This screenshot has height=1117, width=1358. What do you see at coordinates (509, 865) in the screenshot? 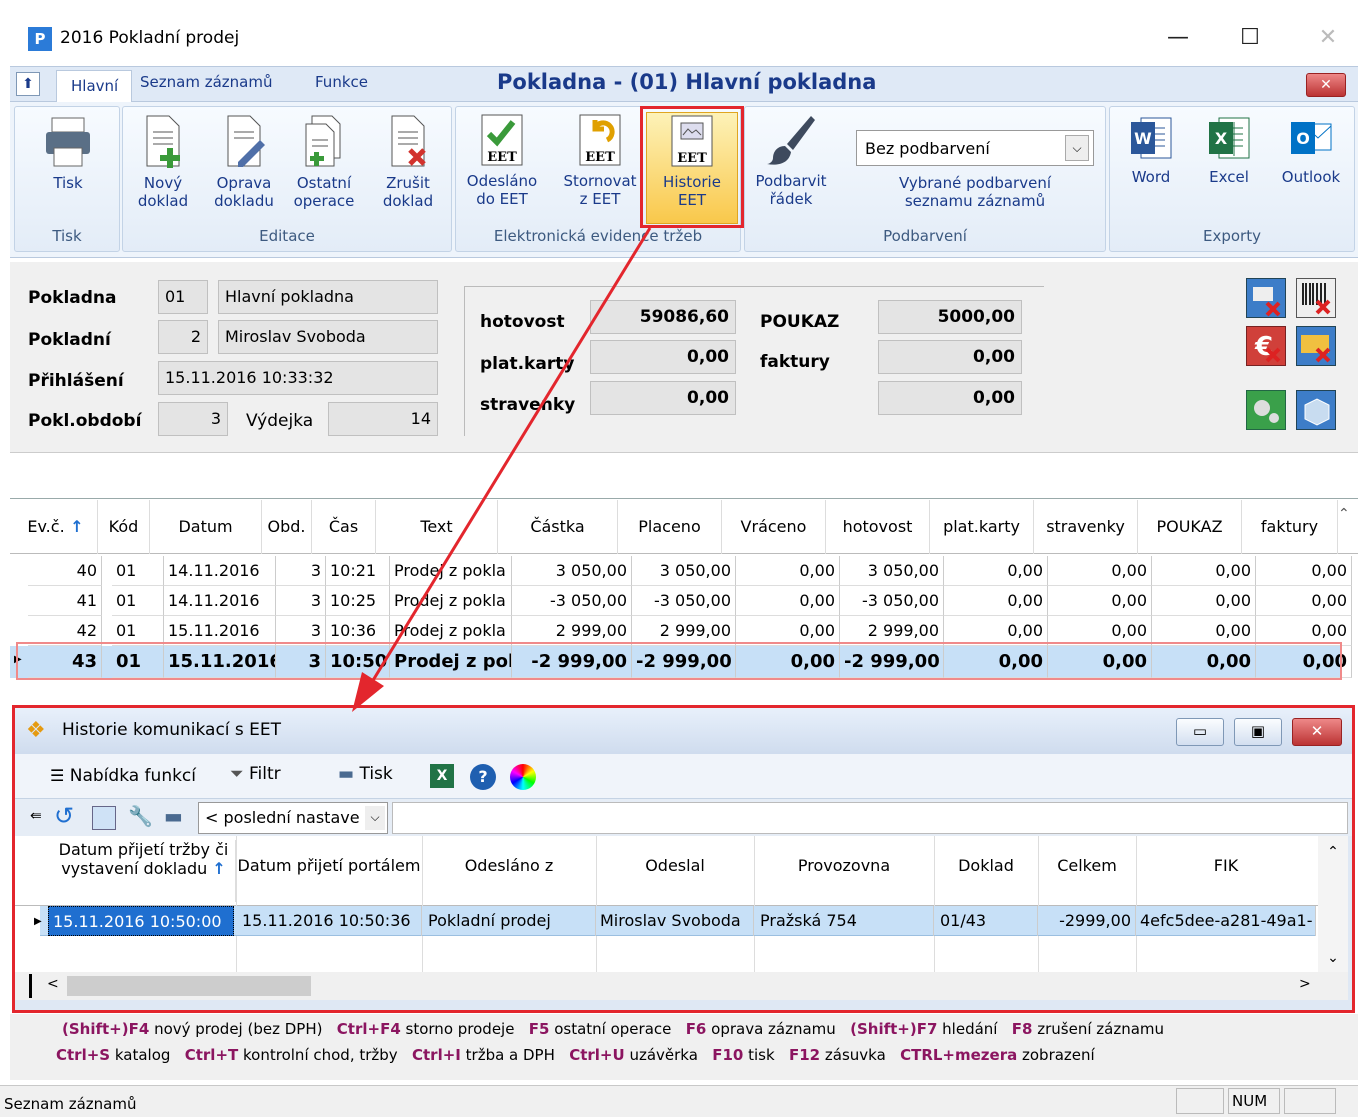
I see `history-col-sent-from: Odesláno z` at bounding box center [509, 865].